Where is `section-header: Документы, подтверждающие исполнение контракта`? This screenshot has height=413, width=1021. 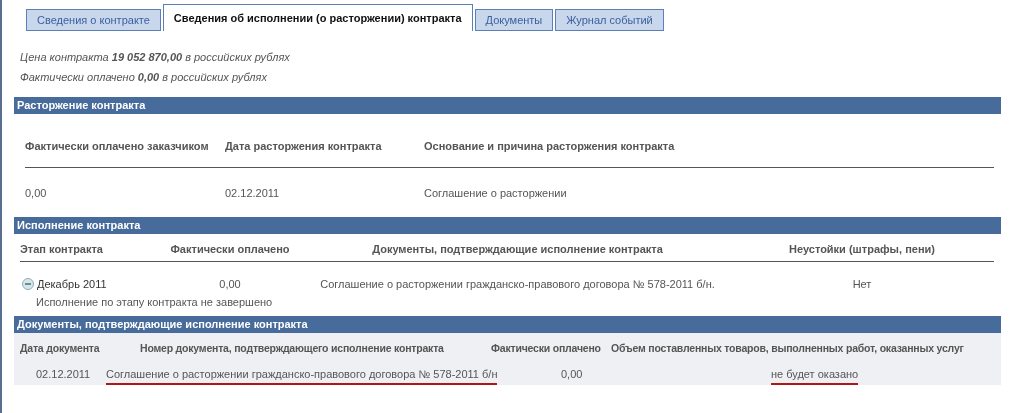
section-header: Документы, подтверждающие исполнение контракта is located at coordinates (507, 324).